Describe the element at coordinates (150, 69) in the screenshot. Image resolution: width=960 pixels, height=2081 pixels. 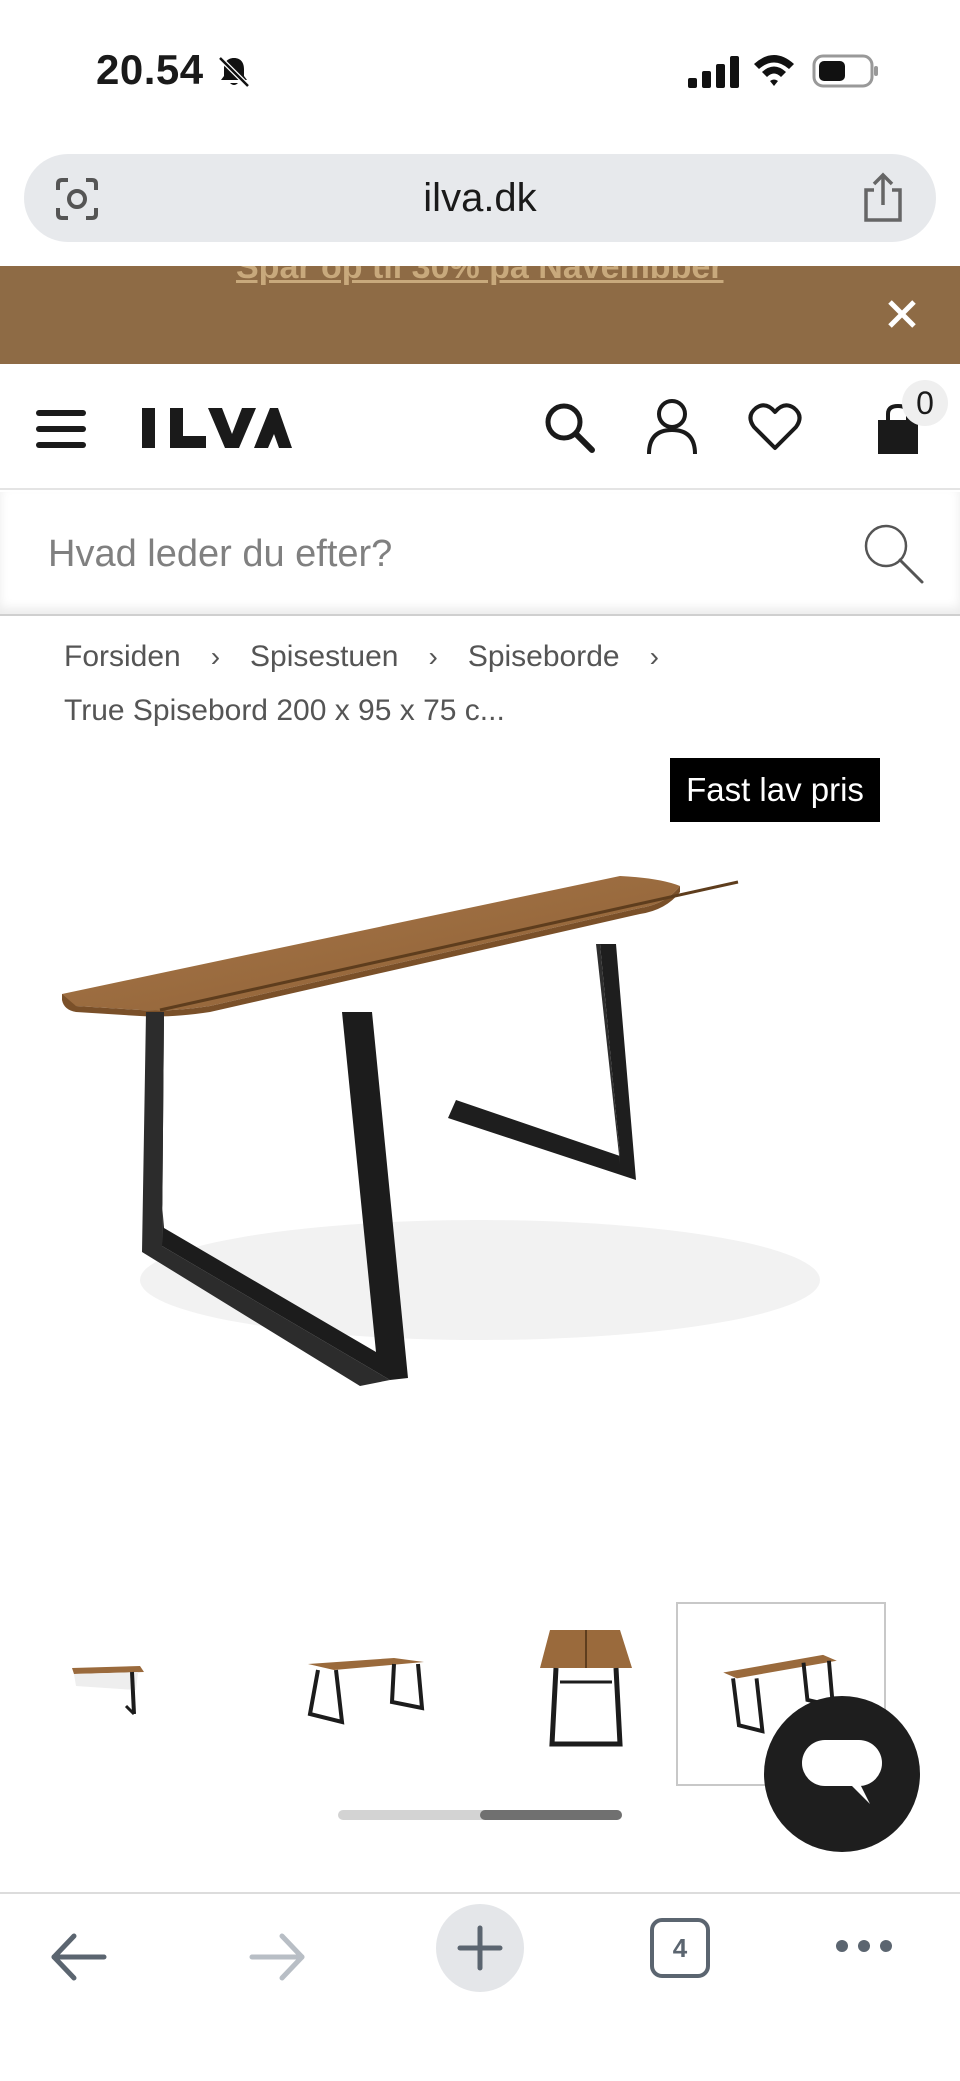
I see `status-time: 20.54` at that location.